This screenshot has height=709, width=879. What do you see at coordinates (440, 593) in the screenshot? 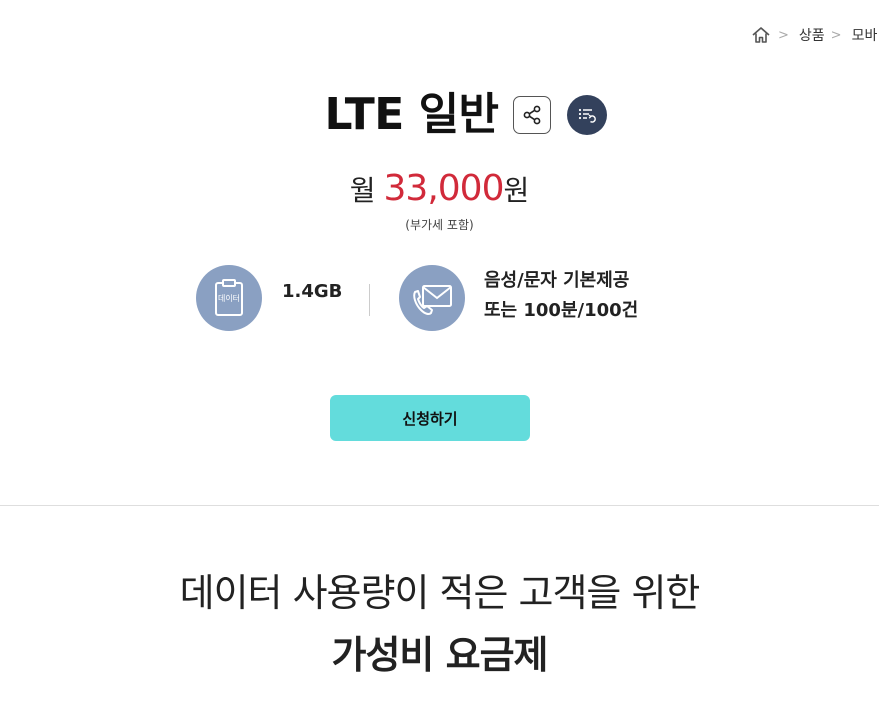
I see `promo-line1: 데이터 사용량이 적은 고객을 위한` at bounding box center [440, 593].